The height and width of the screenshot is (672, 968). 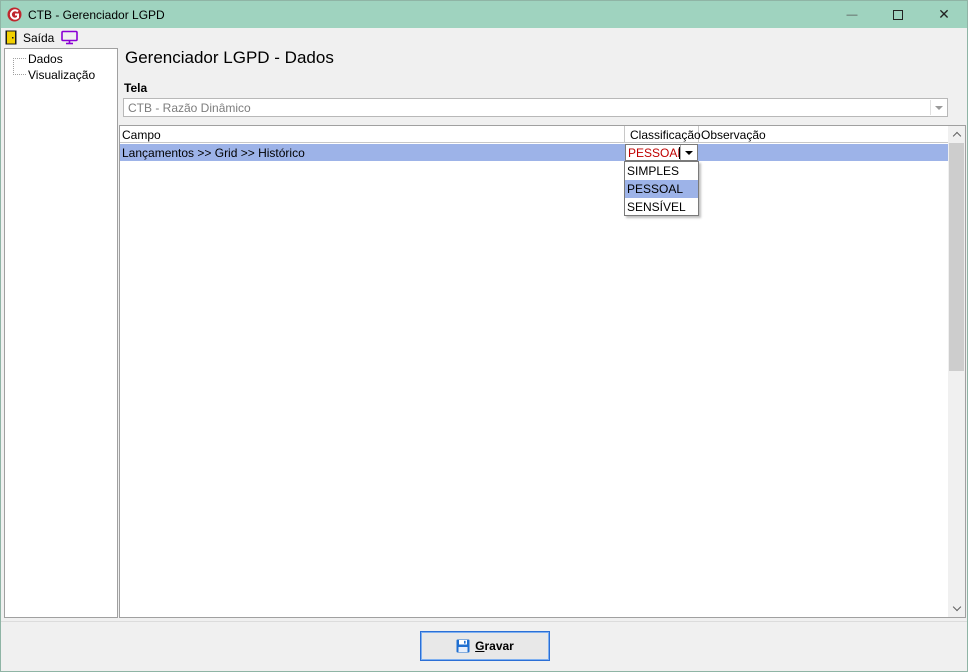 I want to click on scrollbar-thumb, so click(x=956, y=257).